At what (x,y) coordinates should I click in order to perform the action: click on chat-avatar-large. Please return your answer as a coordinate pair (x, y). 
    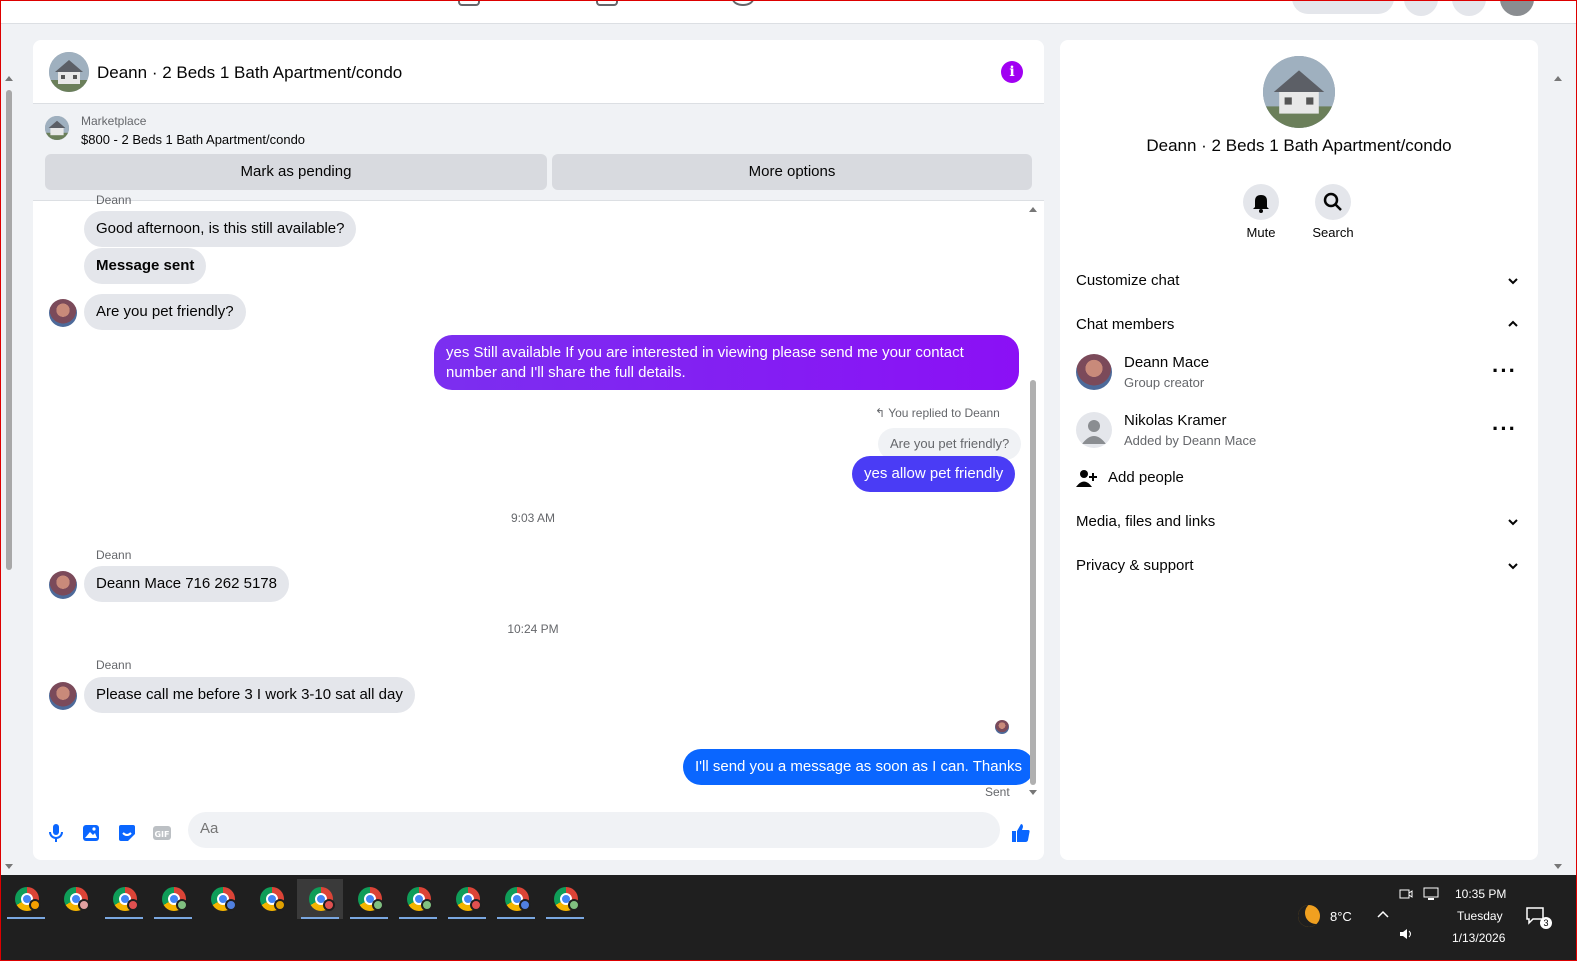
    Looking at the image, I should click on (1299, 92).